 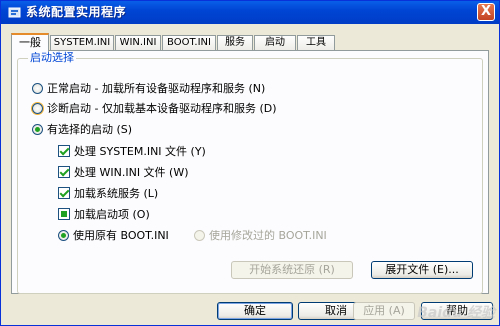 I want to click on selective-startup-option: 有选择的启动 (S), so click(x=82, y=129).